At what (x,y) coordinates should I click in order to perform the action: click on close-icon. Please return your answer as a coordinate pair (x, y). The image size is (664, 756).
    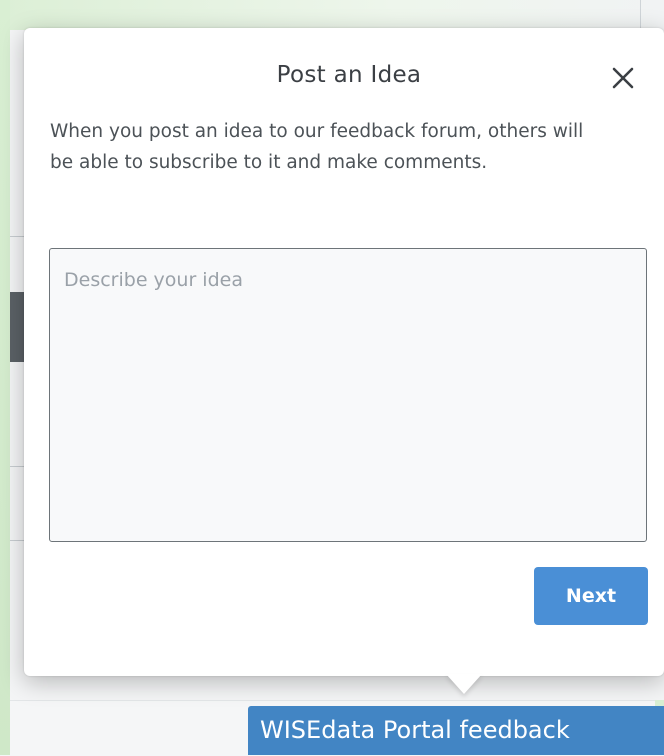
    Looking at the image, I should click on (623, 78).